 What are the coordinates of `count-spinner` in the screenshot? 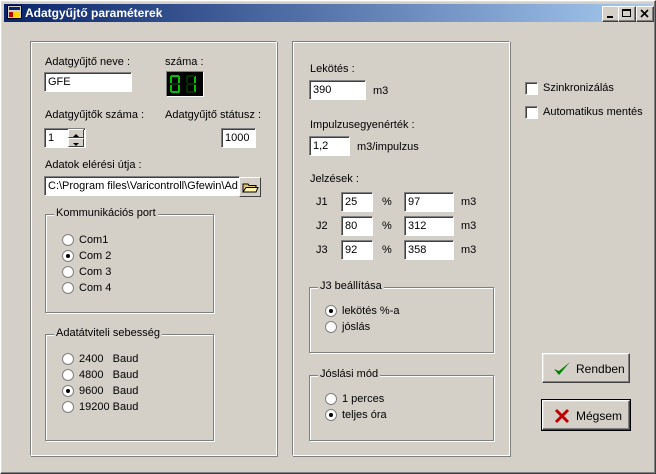 It's located at (76, 138).